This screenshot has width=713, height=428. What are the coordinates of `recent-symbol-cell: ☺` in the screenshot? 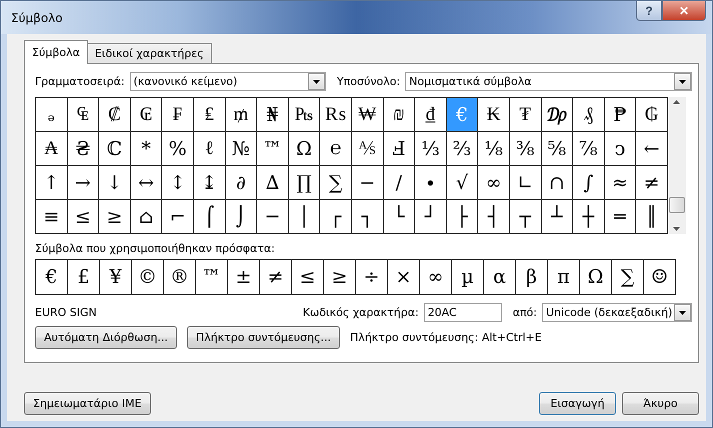 It's located at (659, 277).